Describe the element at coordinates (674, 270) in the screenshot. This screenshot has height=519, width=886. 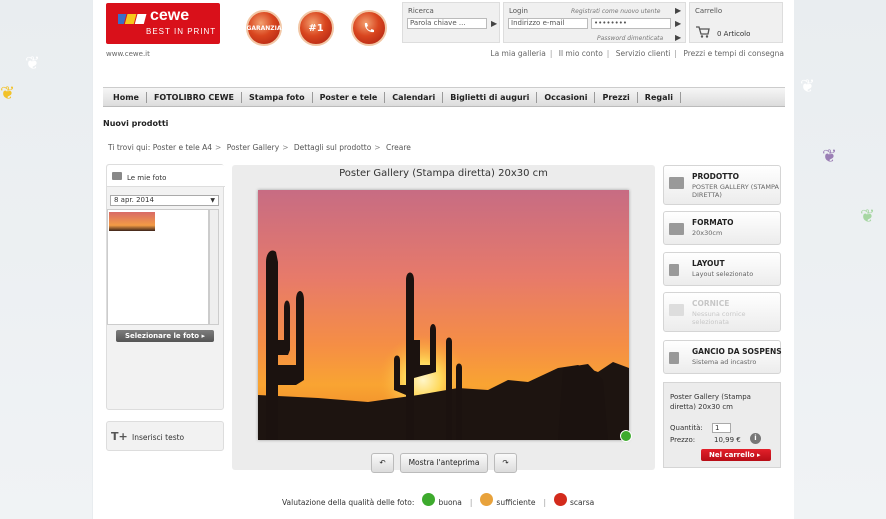
I see `layout-icon` at that location.